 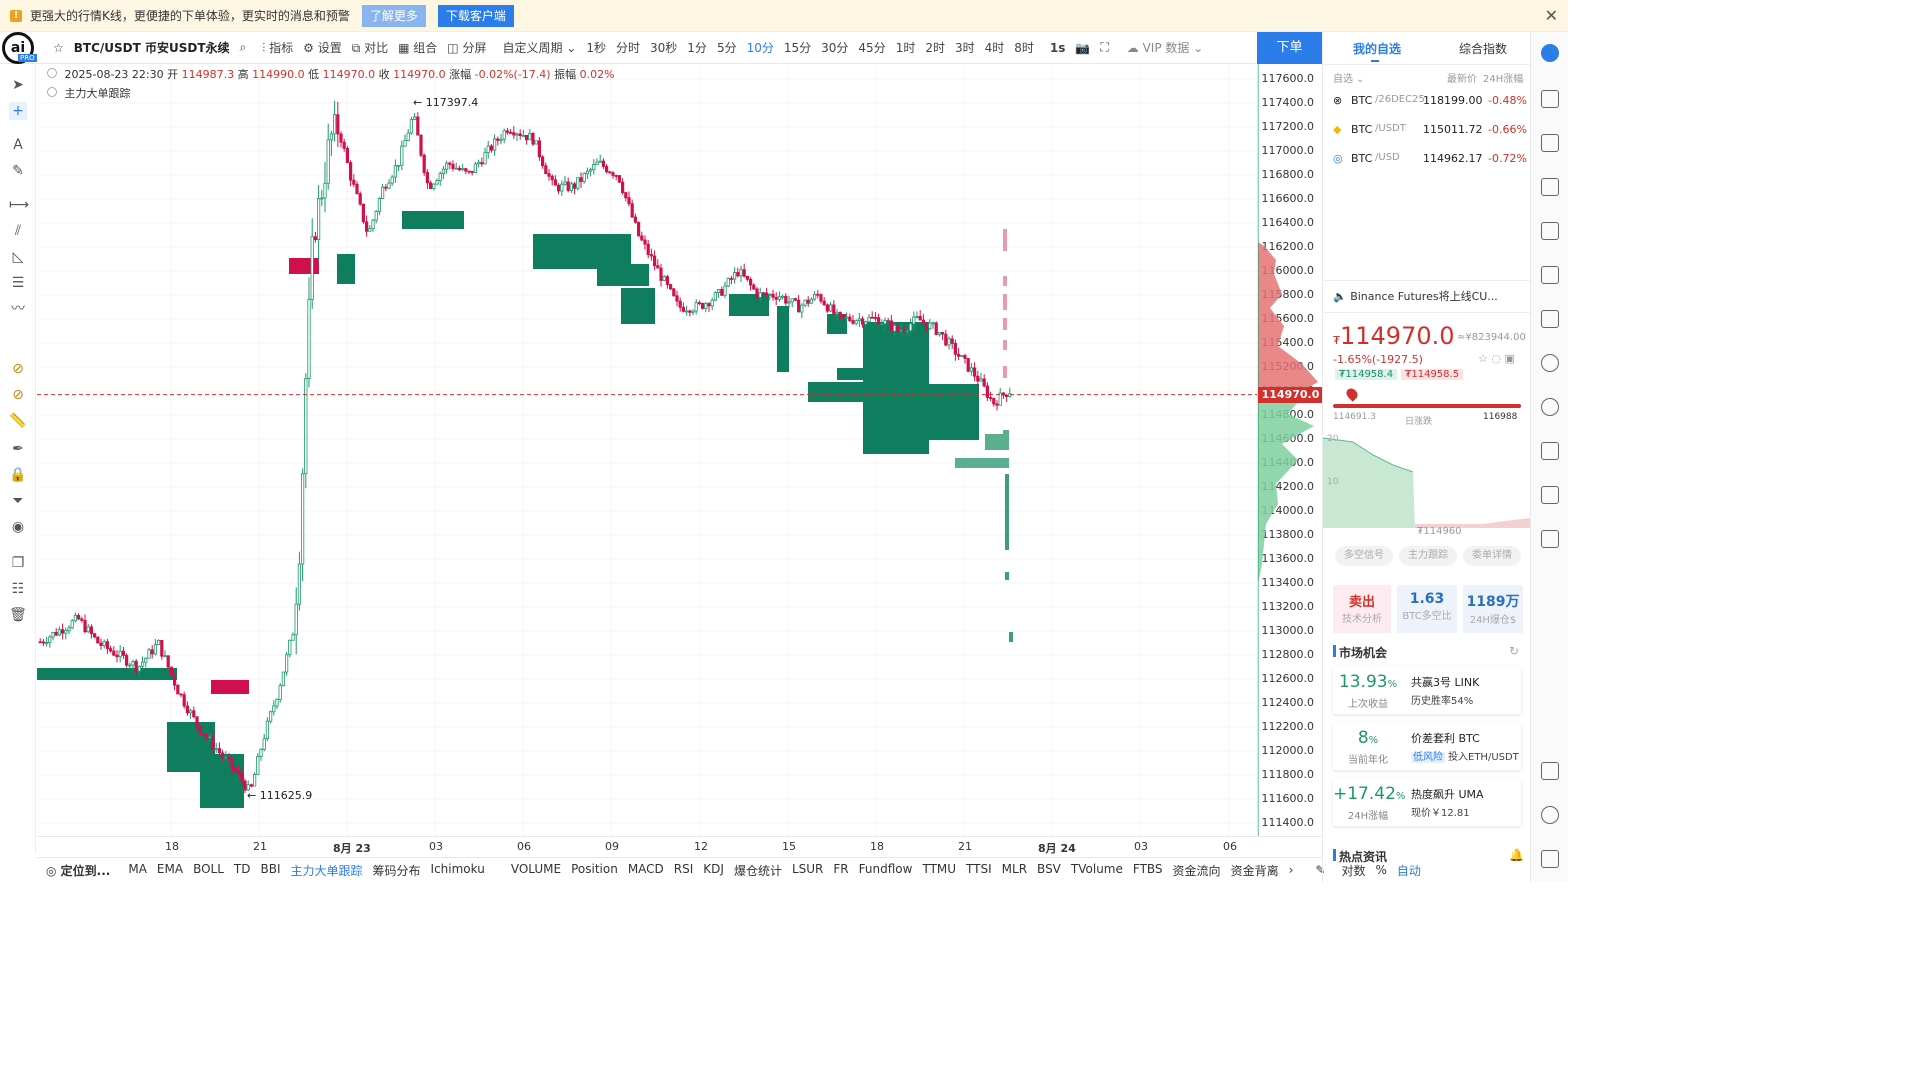 I want to click on tab-watchlist: 我的自选, so click(x=1377, y=48).